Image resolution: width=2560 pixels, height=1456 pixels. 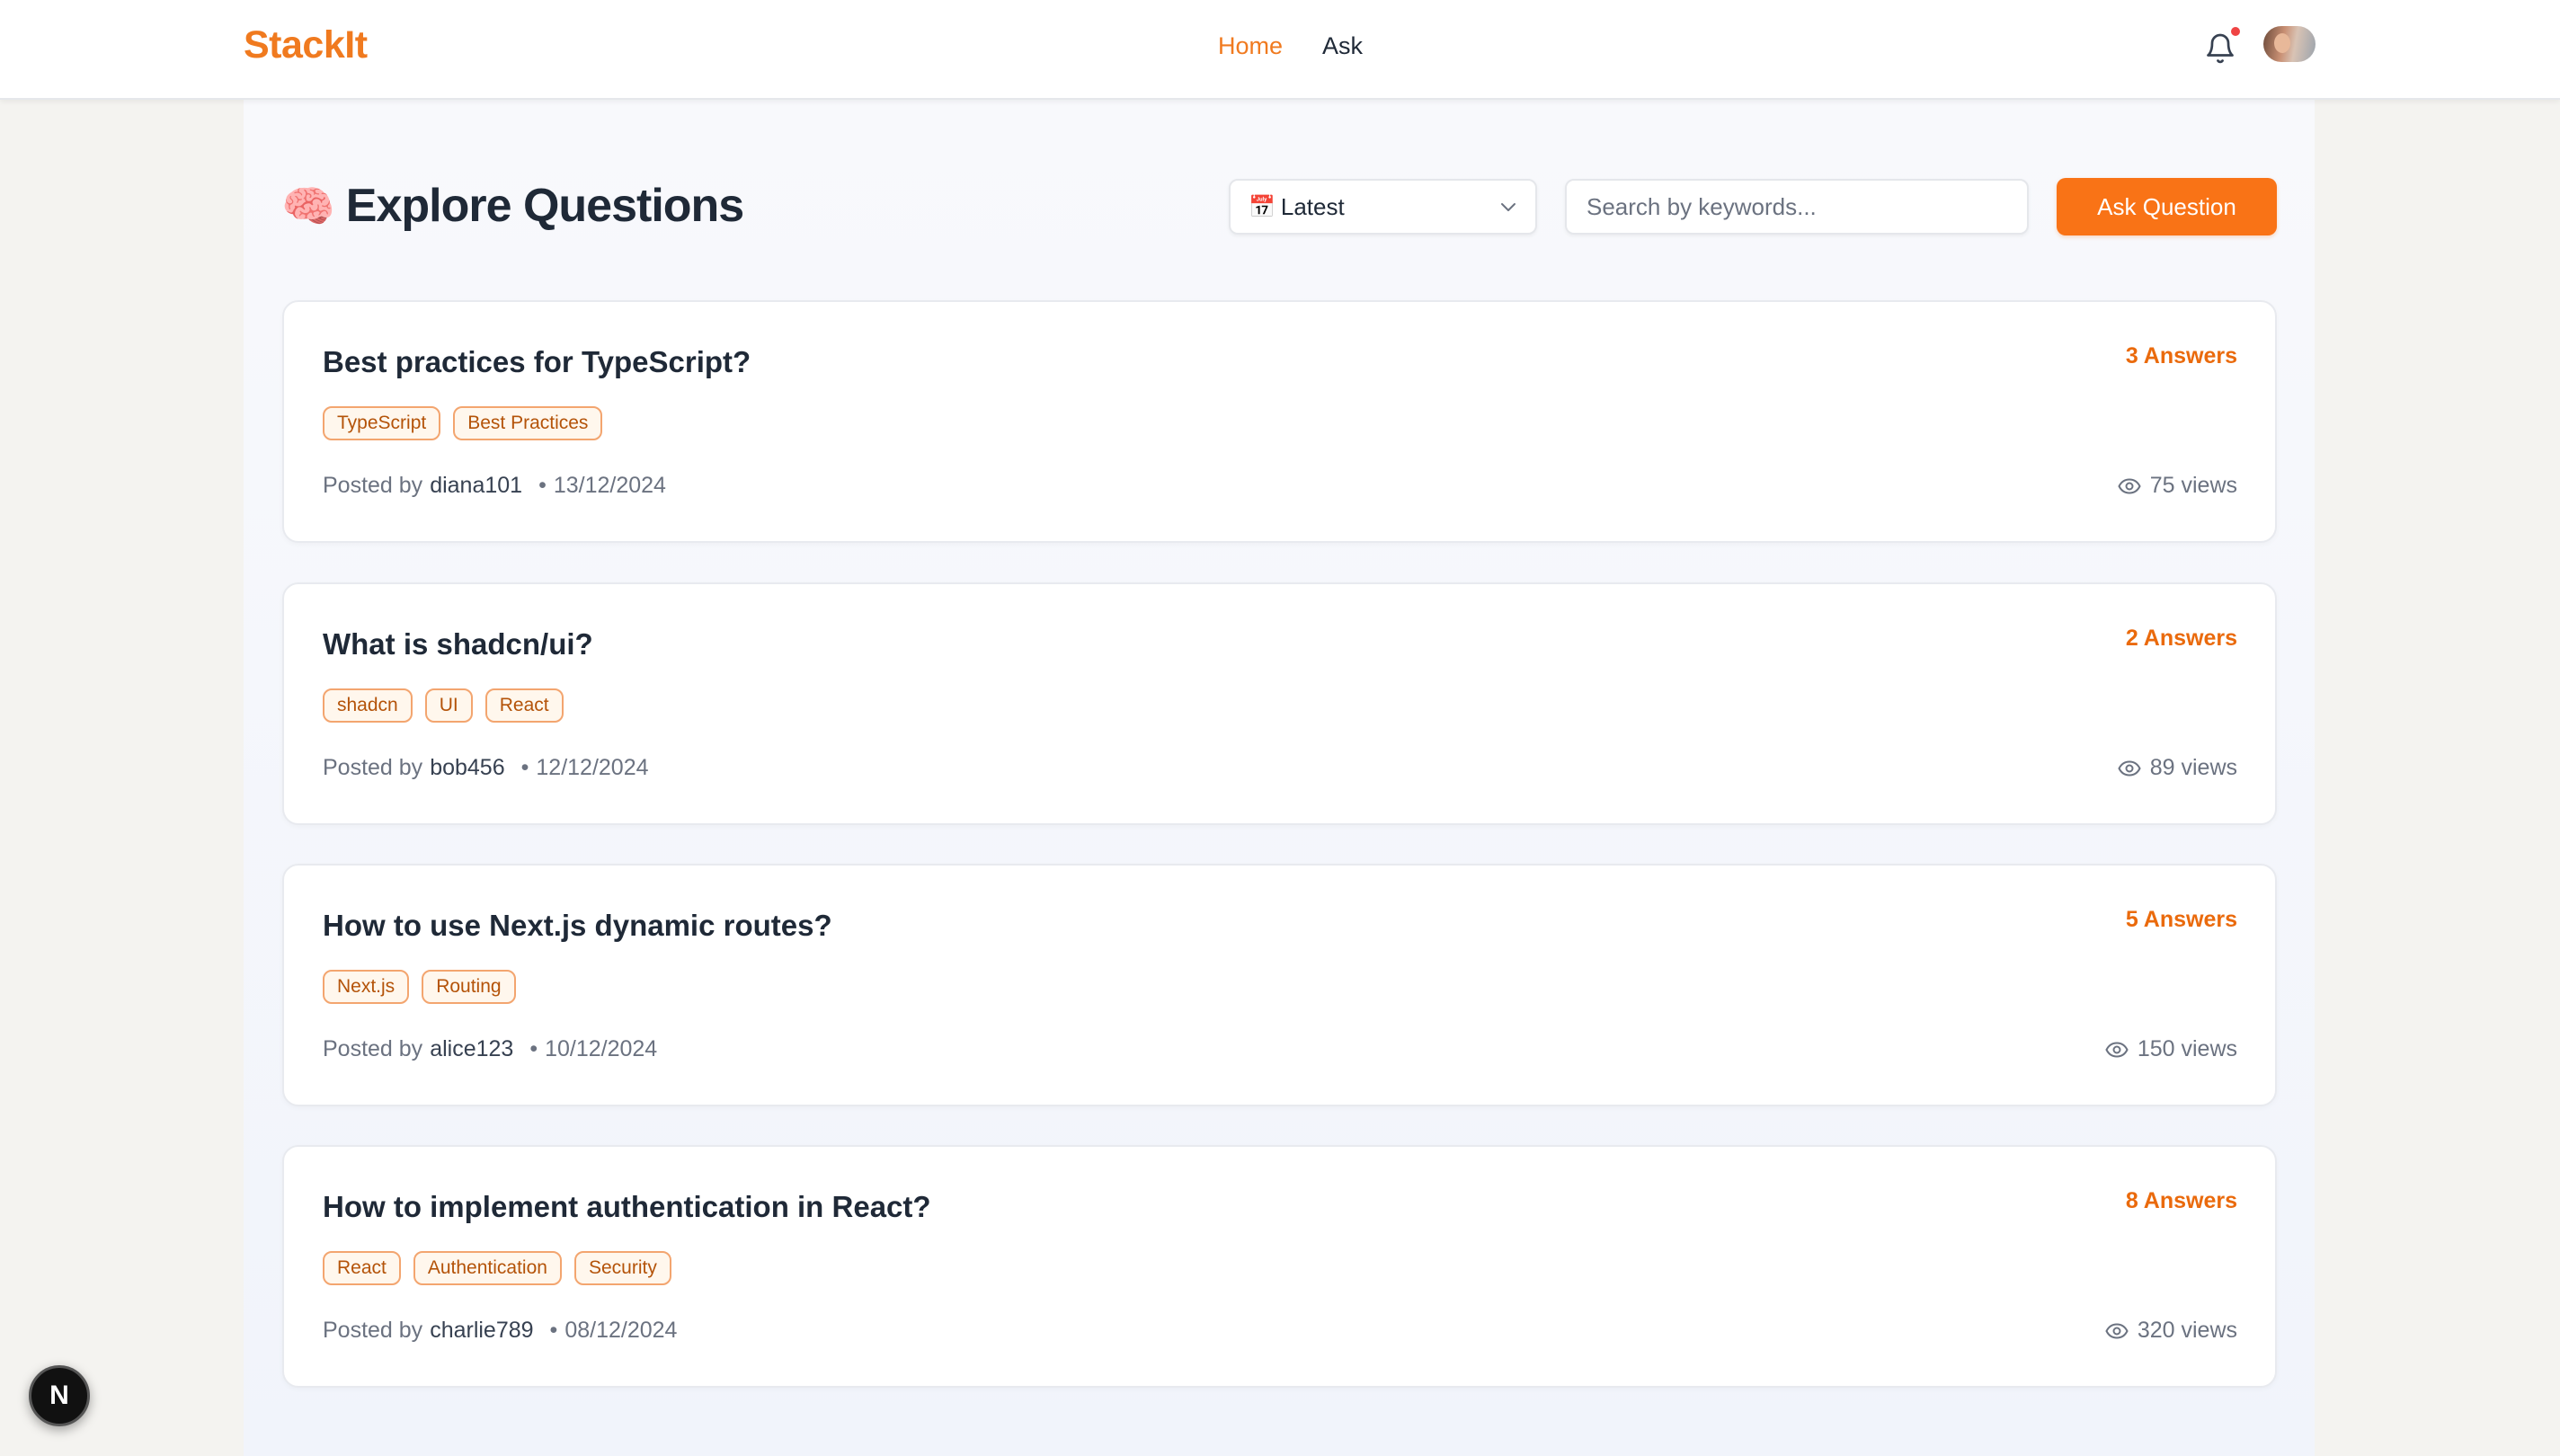 What do you see at coordinates (621, 1331) in the screenshot?
I see `post-date: 08/12/2024` at bounding box center [621, 1331].